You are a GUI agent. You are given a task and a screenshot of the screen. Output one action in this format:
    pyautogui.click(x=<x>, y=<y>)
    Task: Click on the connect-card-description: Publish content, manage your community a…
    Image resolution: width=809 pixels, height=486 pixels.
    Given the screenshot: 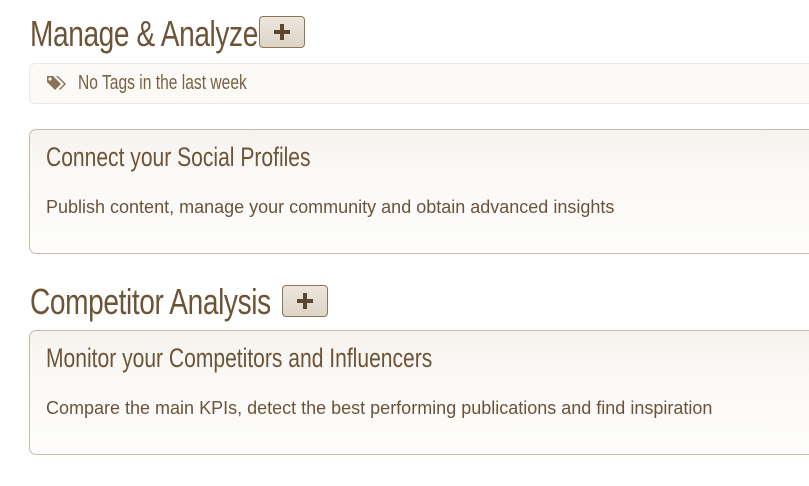 What is the action you would take?
    pyautogui.click(x=330, y=207)
    